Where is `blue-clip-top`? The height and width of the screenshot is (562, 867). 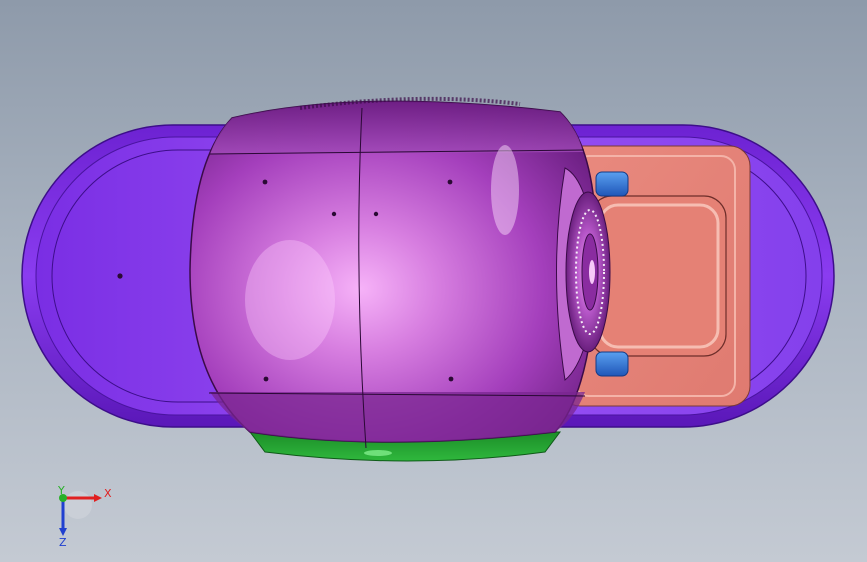 blue-clip-top is located at coordinates (612, 184).